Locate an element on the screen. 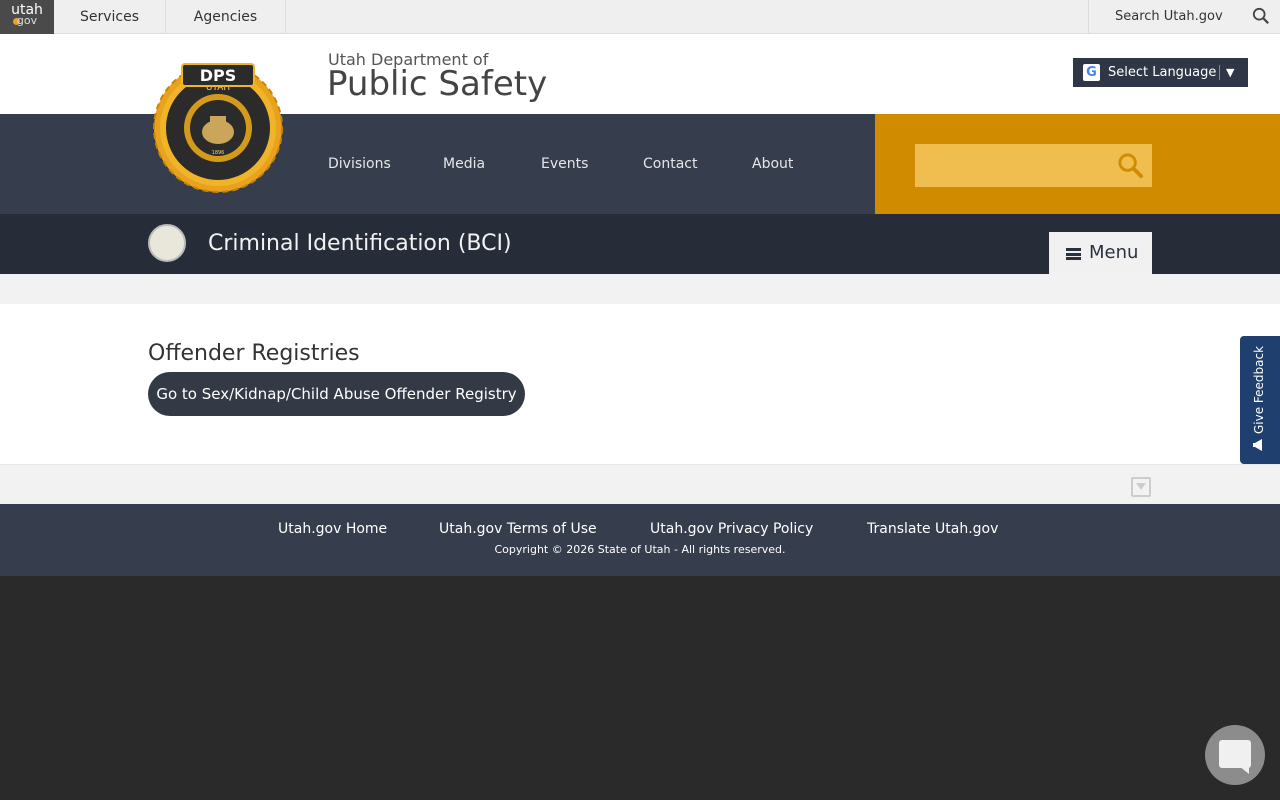 The height and width of the screenshot is (800, 1280). chat-button is located at coordinates (1235, 755).